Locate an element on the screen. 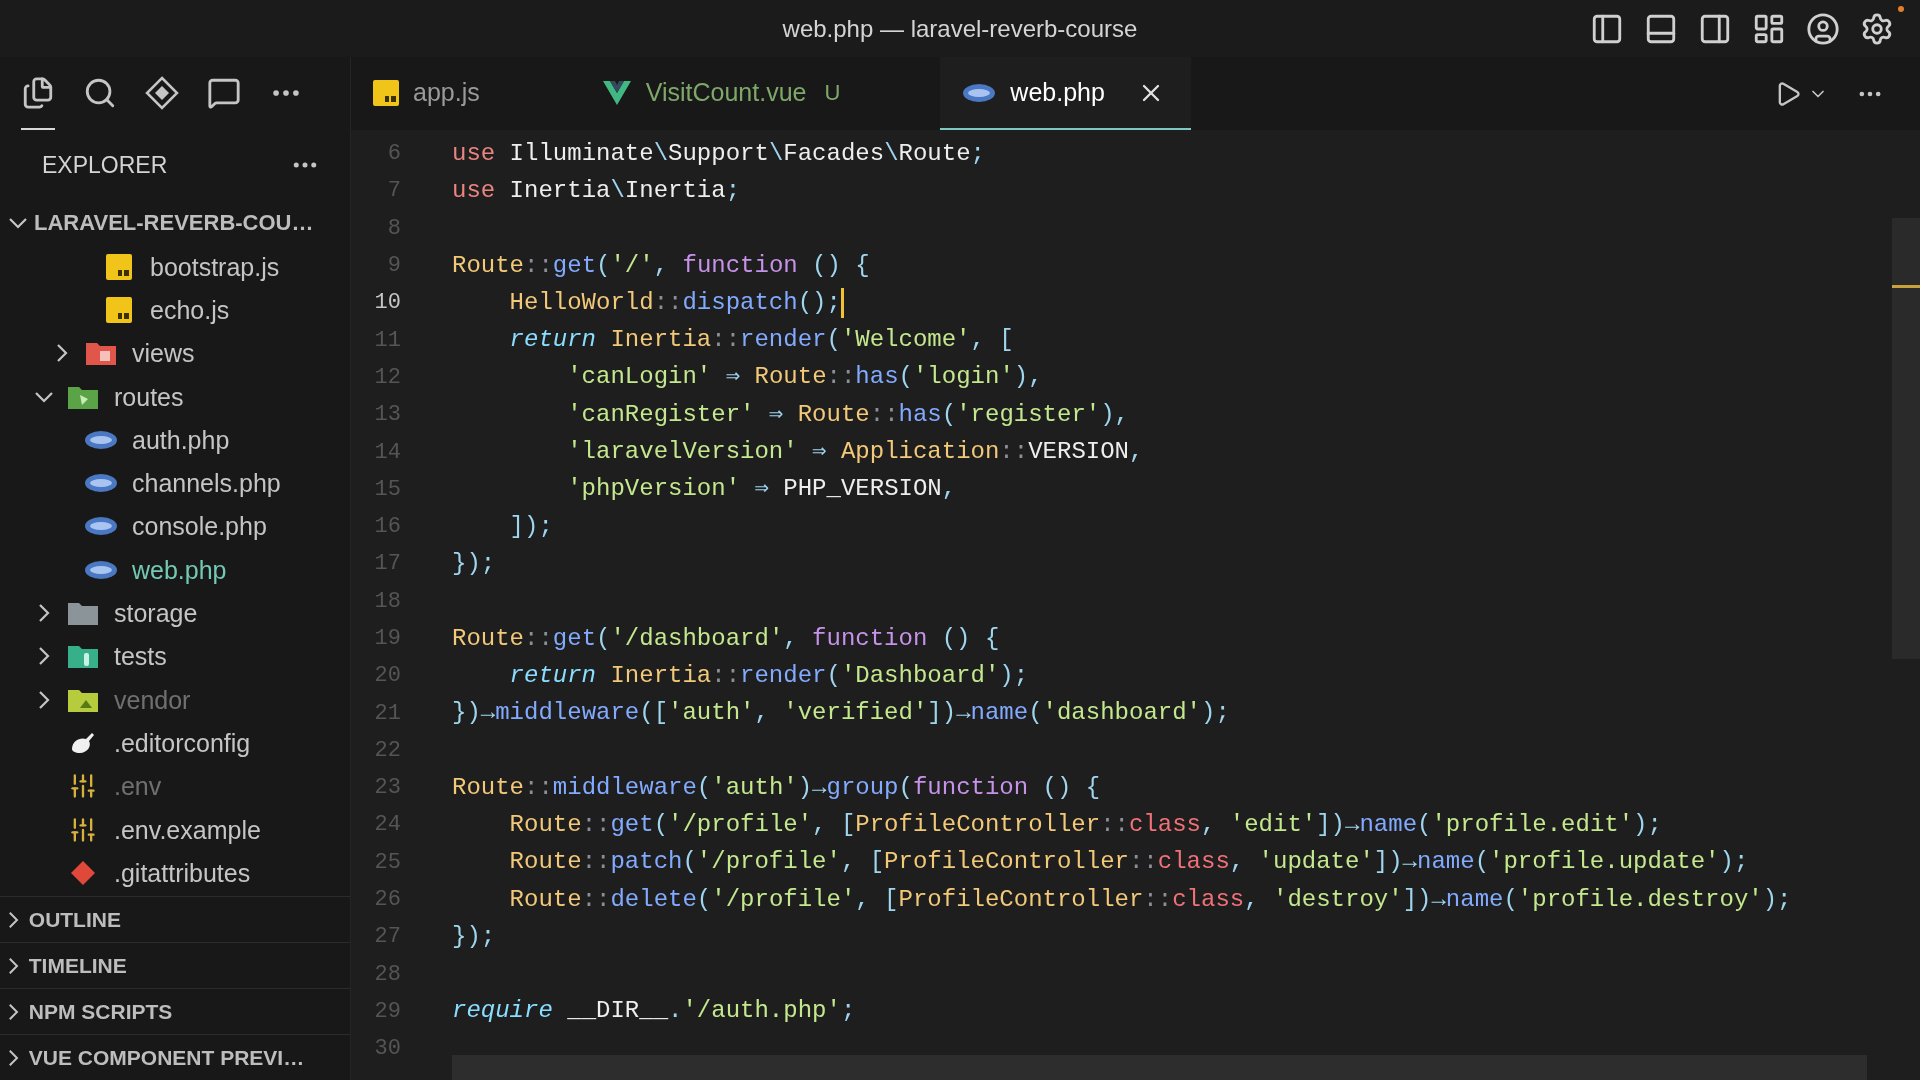 The width and height of the screenshot is (1920, 1080). code-line: Route::get('/dashboard', function () { is located at coordinates (726, 638).